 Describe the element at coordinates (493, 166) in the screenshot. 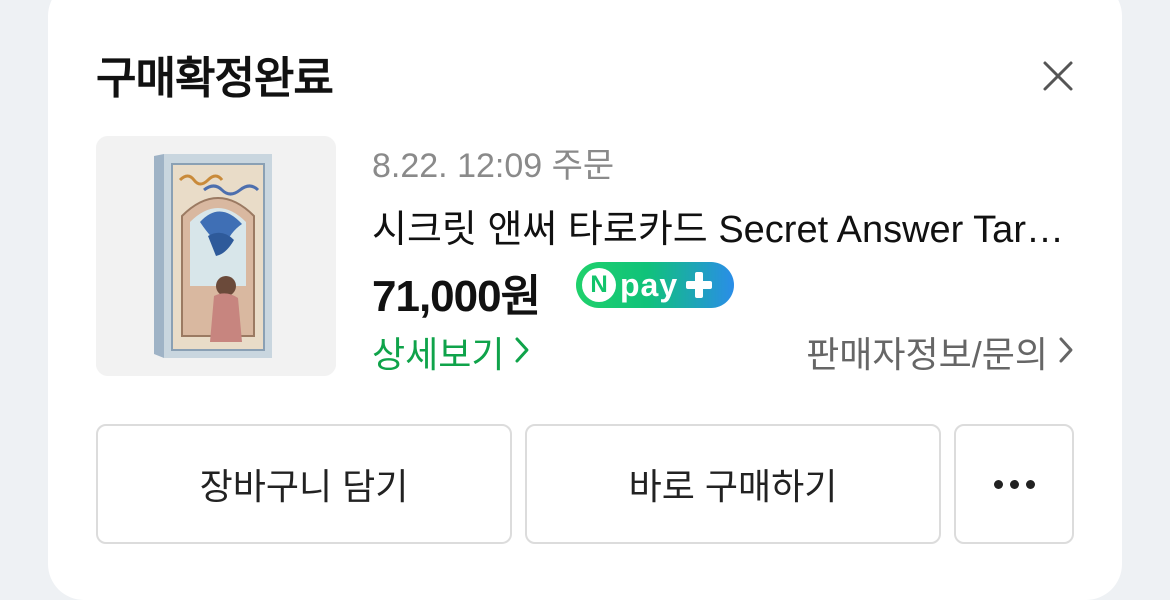

I see `order-date: 8.22. 12:09 주문` at that location.